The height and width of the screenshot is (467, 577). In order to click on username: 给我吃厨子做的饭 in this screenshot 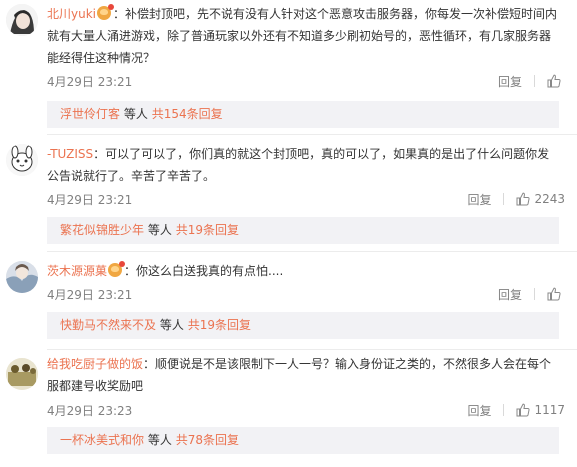, I will do `click(95, 364)`.